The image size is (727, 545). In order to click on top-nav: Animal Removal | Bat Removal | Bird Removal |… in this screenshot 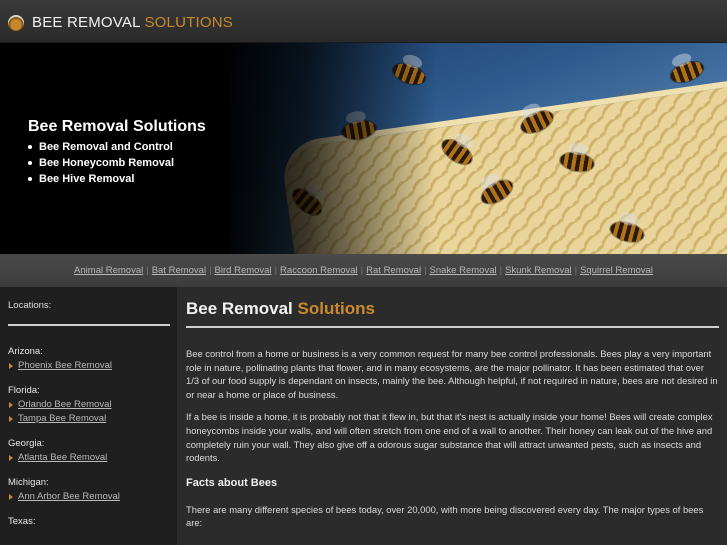, I will do `click(363, 270)`.